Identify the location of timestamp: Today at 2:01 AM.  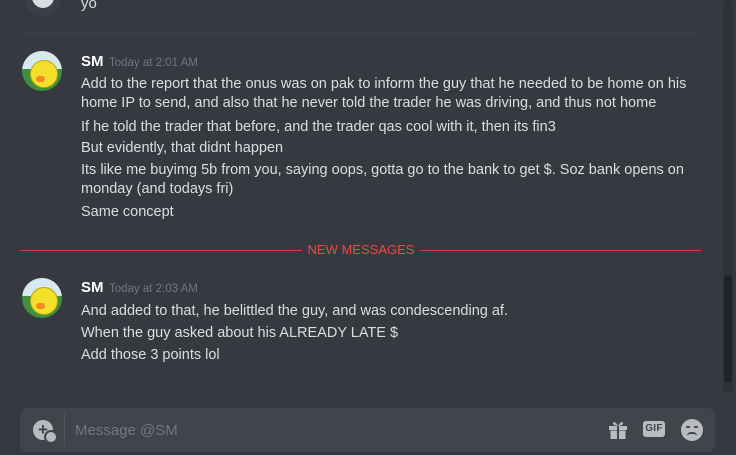
(153, 63).